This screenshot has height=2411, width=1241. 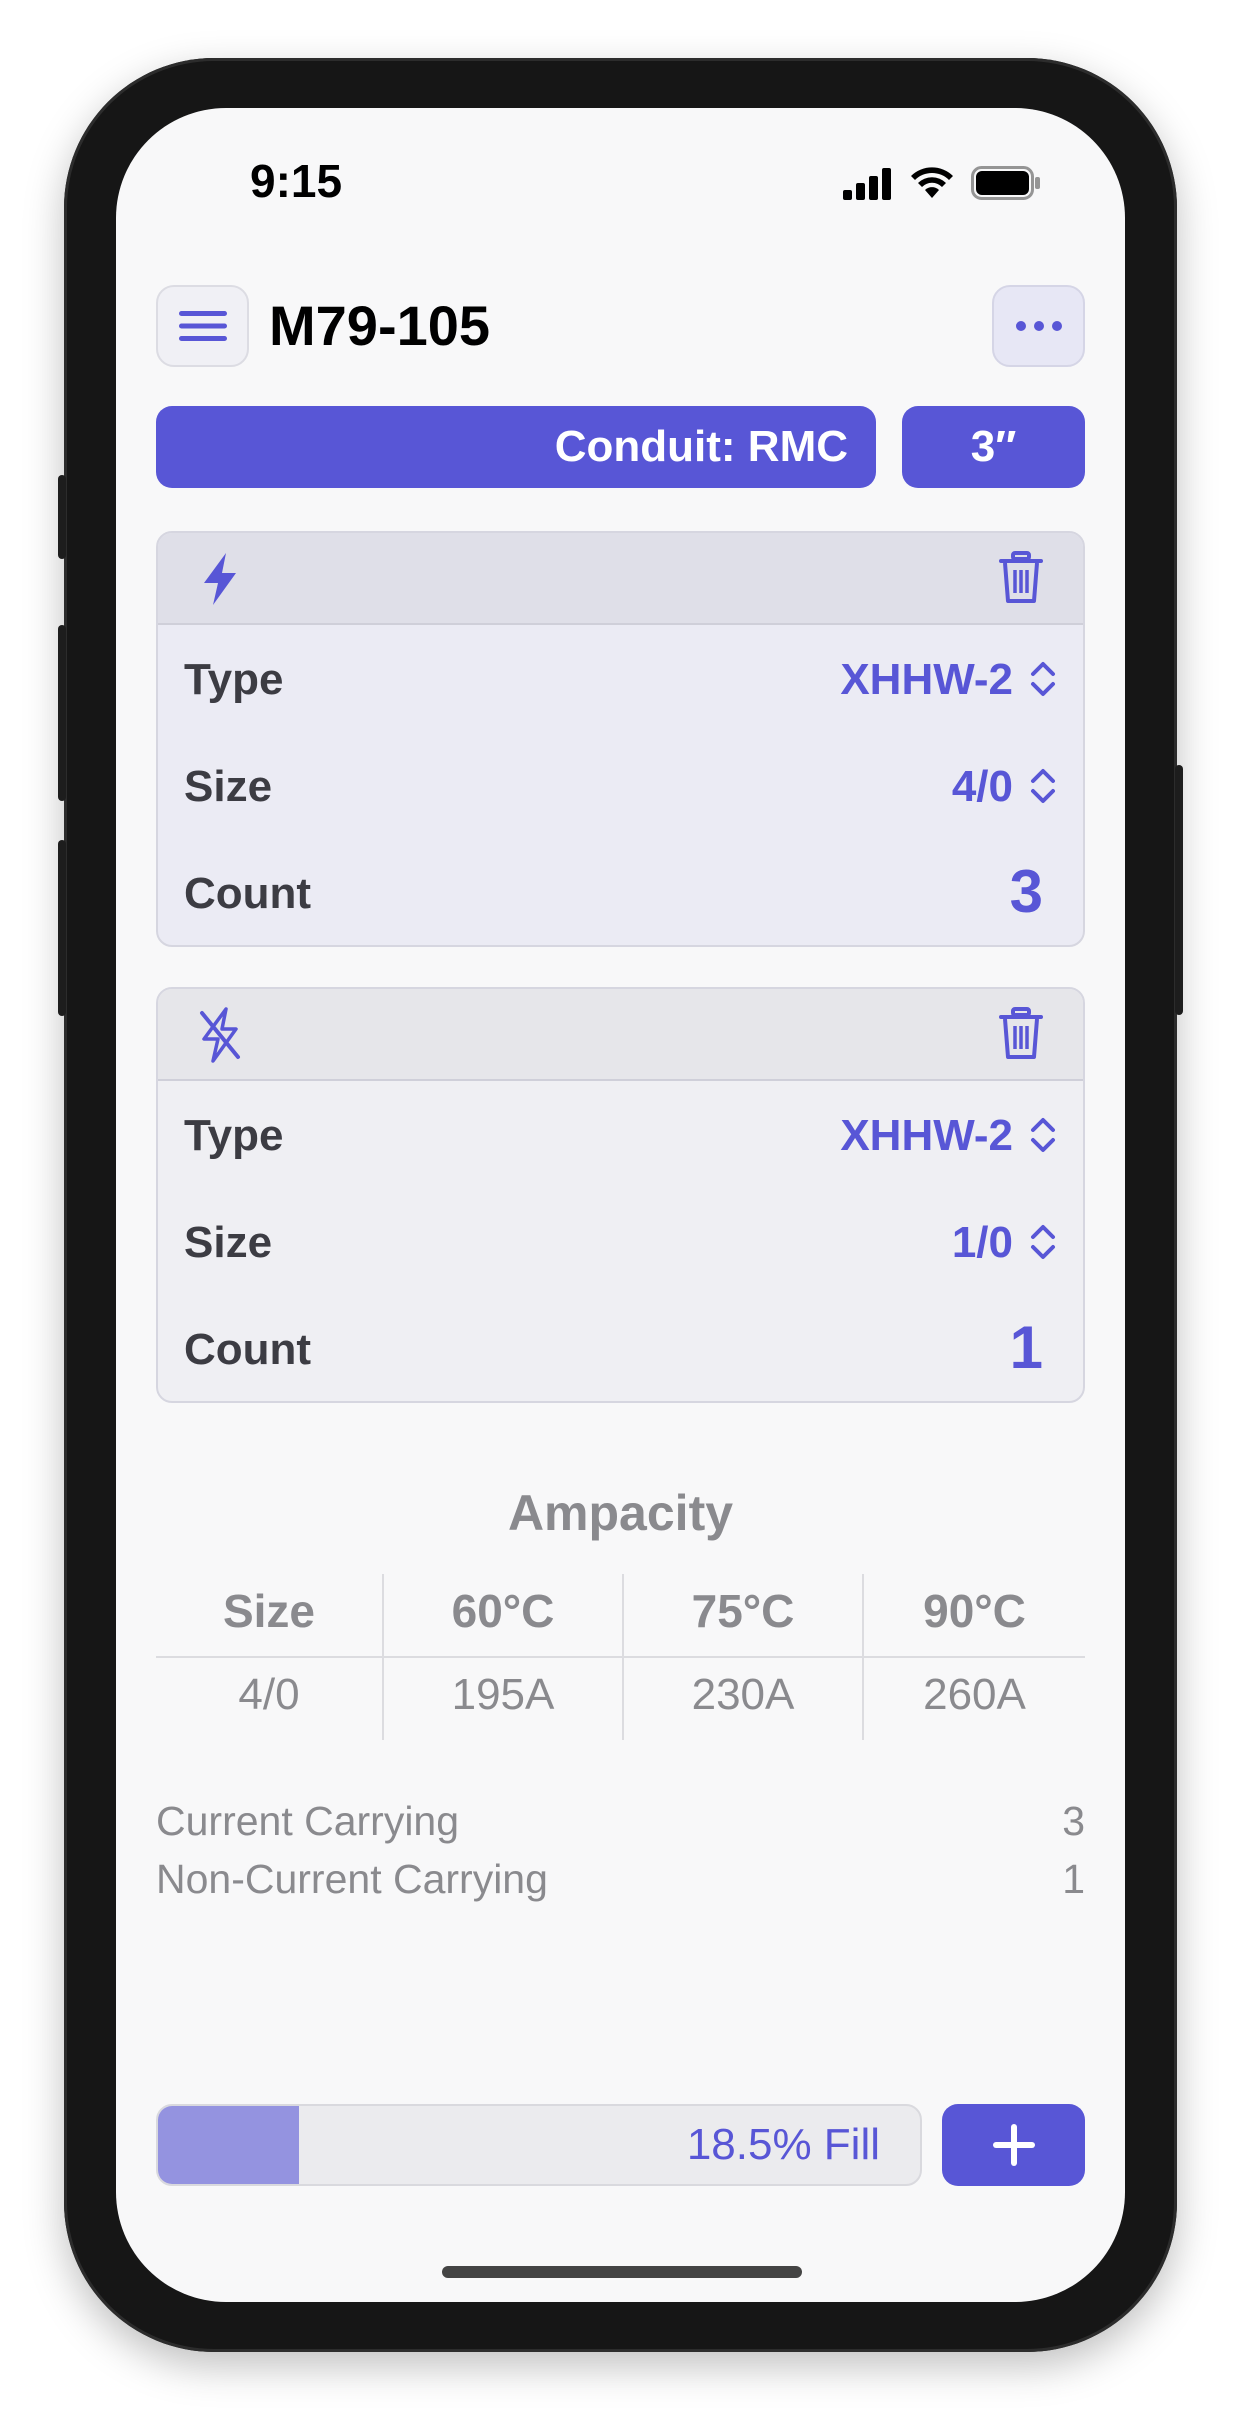 I want to click on conductor-size-row: Size 4/0, so click(x=620, y=785).